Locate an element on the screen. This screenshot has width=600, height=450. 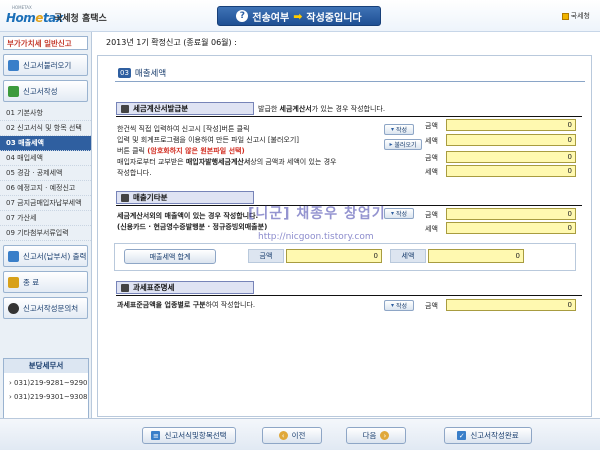
invoice-line-3: 버튼 클릭 (암호화하지 않은 원본파일 선택) is located at coordinates (181, 151).